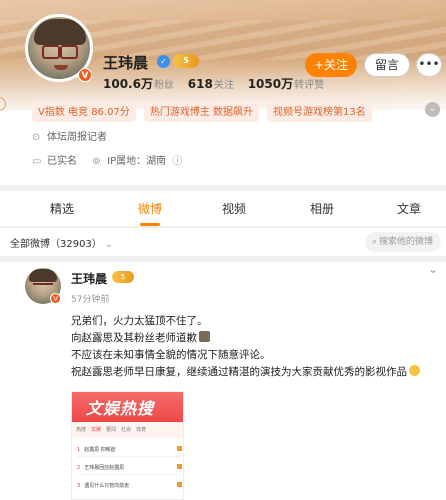 The image size is (446, 500). What do you see at coordinates (120, 408) in the screenshot?
I see `image-title: 文娱热搜` at bounding box center [120, 408].